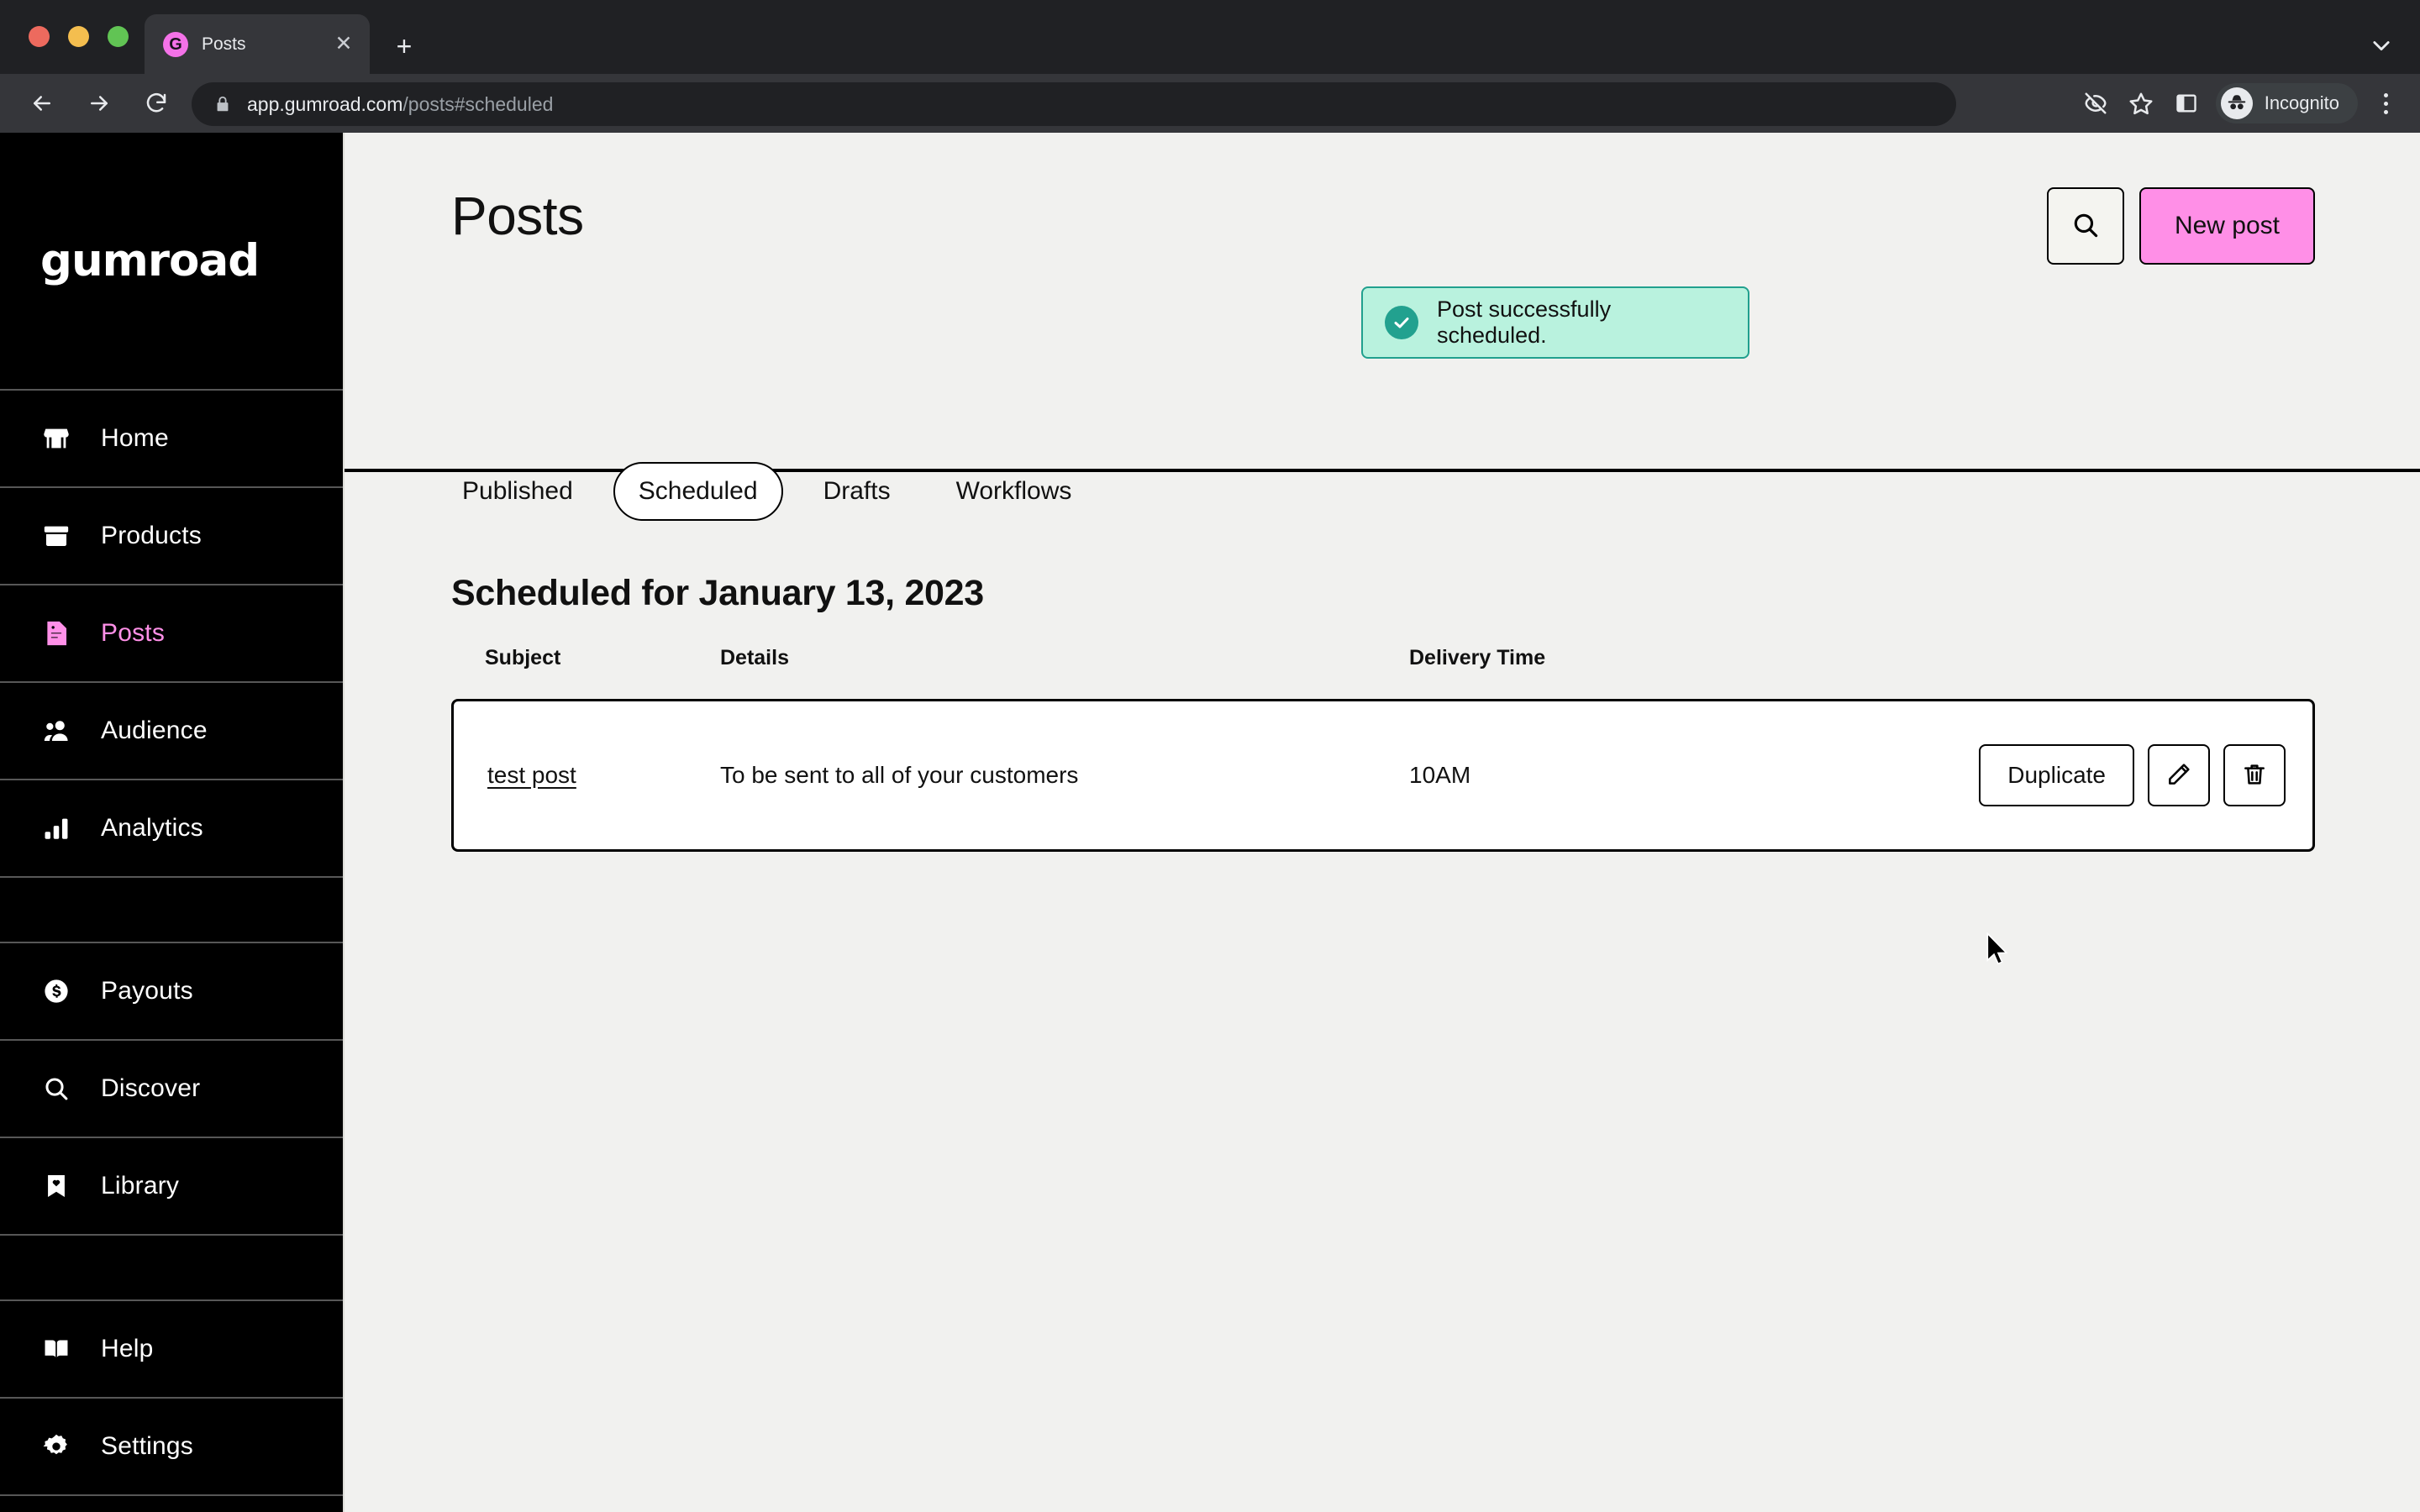 Image resolution: width=2420 pixels, height=1512 pixels. Describe the element at coordinates (585, 775) in the screenshot. I see `cell-subject: test post` at that location.